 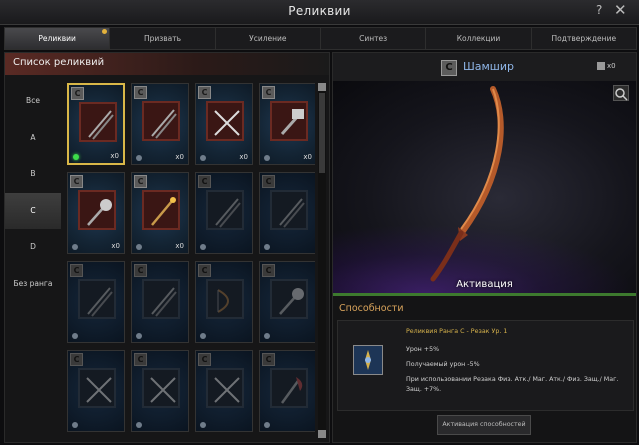 I want to click on ability-icon, so click(x=368, y=360).